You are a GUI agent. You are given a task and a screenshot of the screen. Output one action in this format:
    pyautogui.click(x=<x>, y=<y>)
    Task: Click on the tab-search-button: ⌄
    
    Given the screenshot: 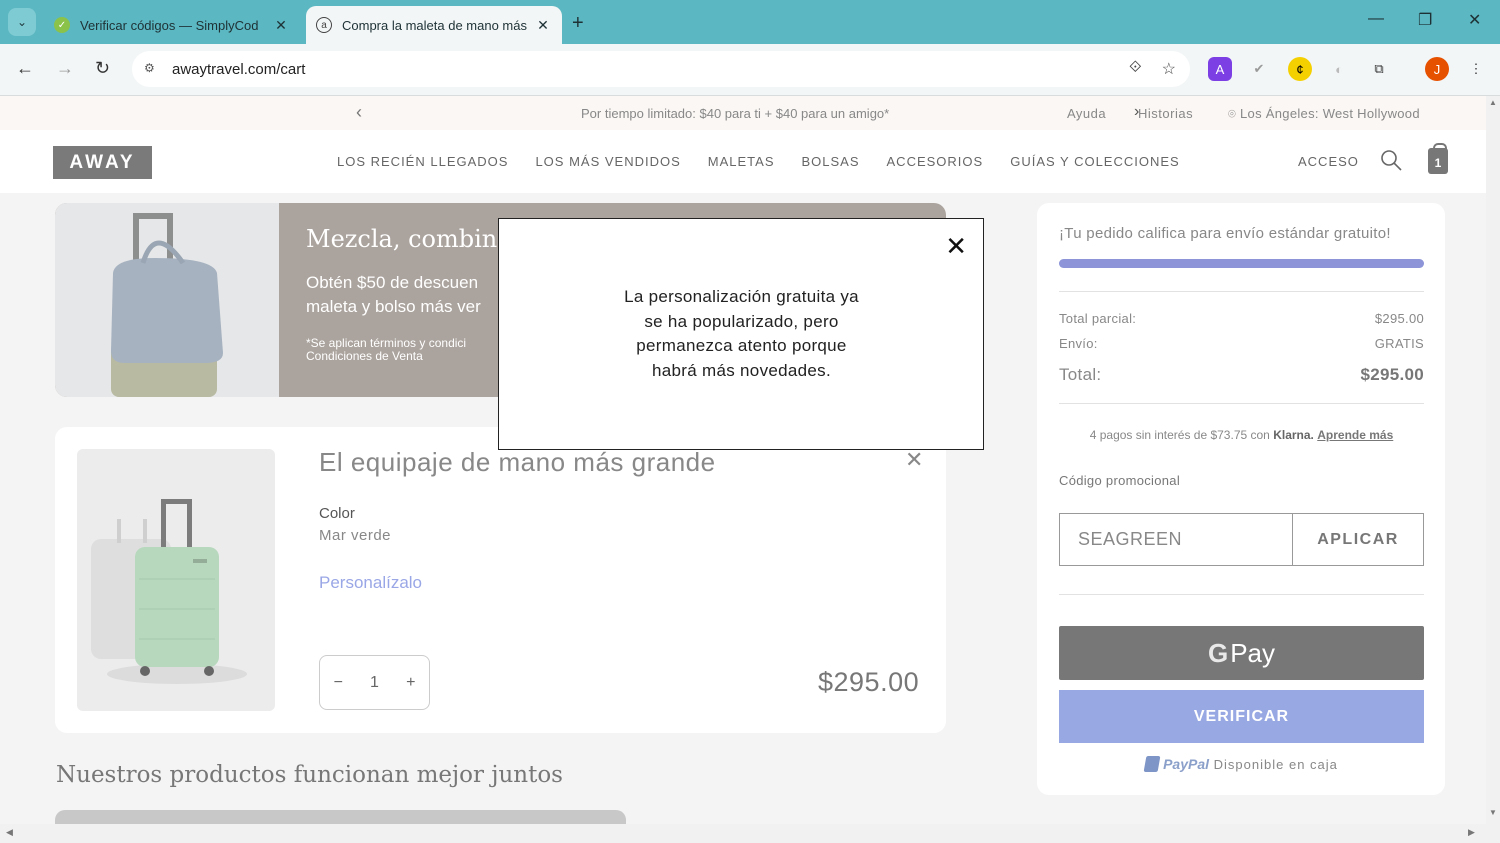 What is the action you would take?
    pyautogui.click(x=22, y=22)
    